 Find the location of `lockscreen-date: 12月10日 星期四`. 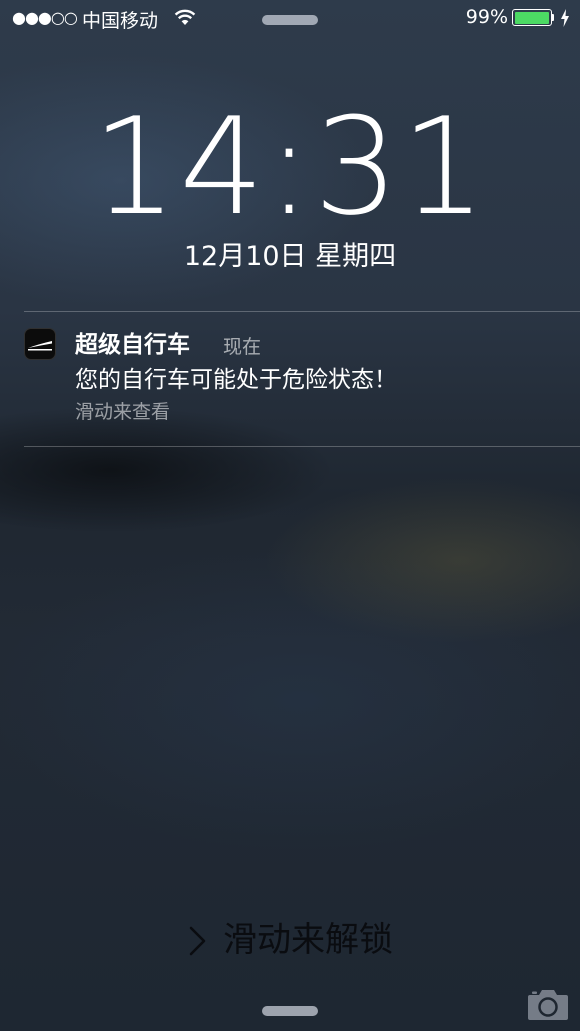

lockscreen-date: 12月10日 星期四 is located at coordinates (290, 256).